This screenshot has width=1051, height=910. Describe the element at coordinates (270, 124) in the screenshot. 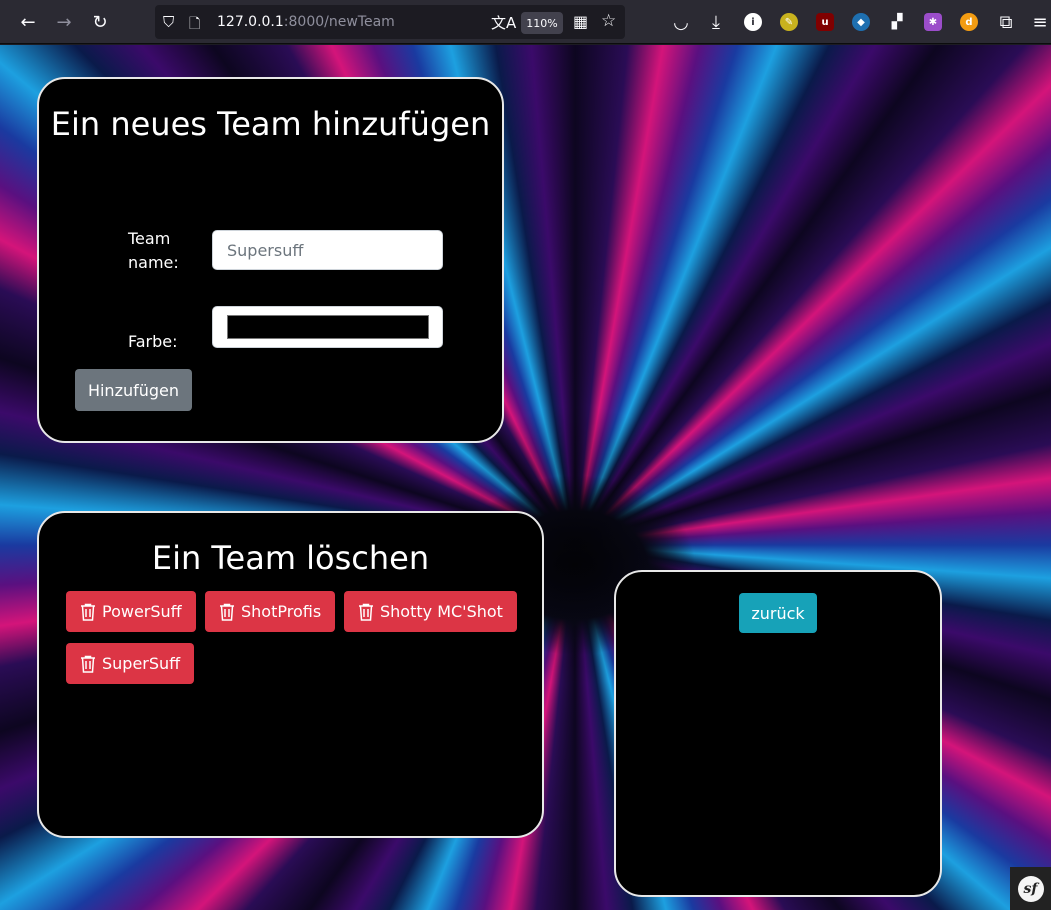

I see `add-team-title: Ein neues Team hinzufügen` at that location.